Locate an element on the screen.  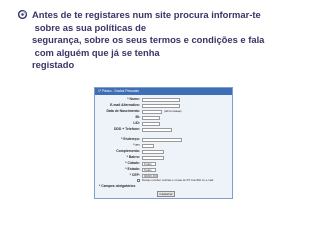
telefone-input is located at coordinates (157, 129).